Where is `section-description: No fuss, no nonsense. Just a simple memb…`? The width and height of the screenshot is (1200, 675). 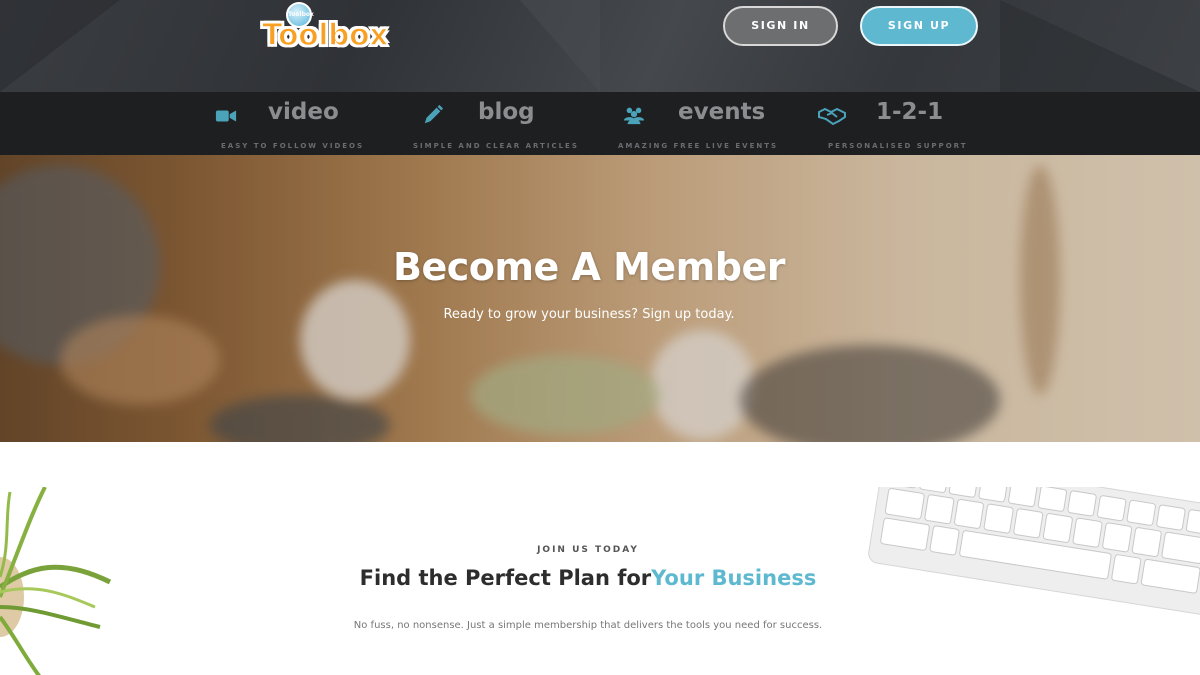 section-description: No fuss, no nonsense. Just a simple memb… is located at coordinates (588, 625).